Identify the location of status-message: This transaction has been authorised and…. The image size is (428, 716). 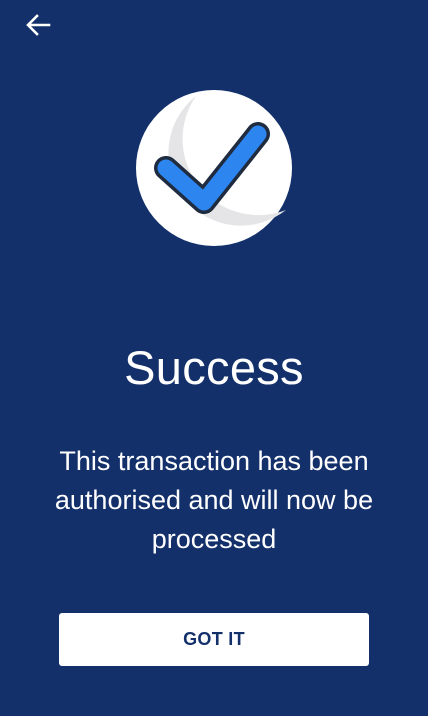
(214, 500).